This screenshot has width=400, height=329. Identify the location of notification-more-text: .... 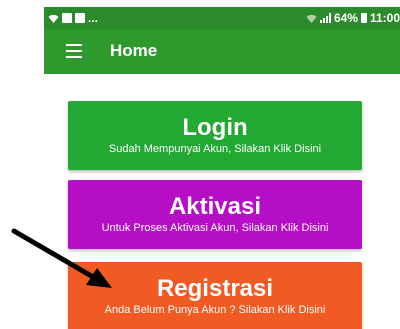
(93, 18).